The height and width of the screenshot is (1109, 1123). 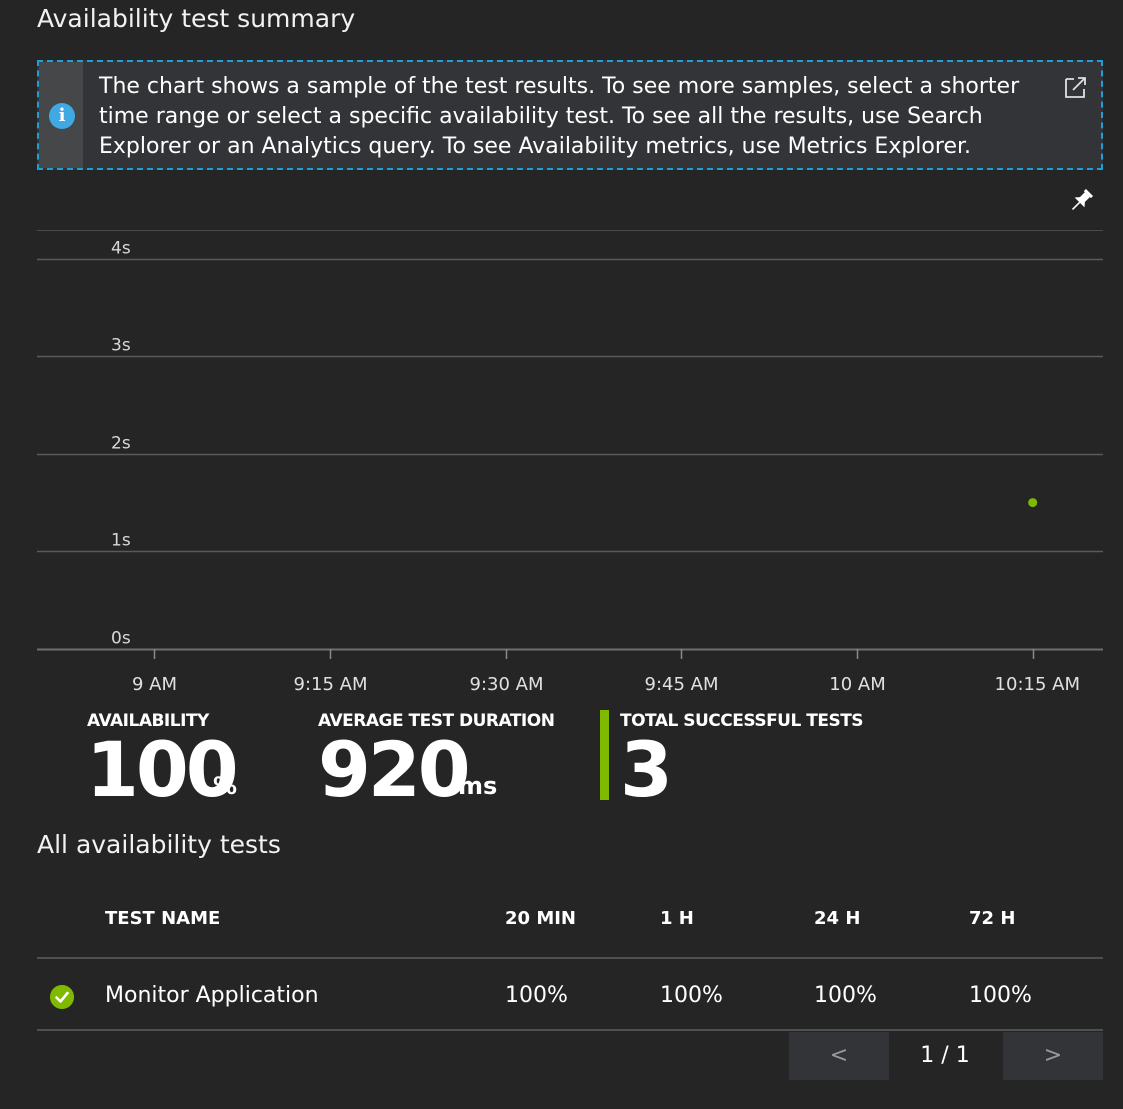 I want to click on column-header-20-min: 20 MIN, so click(x=540, y=918).